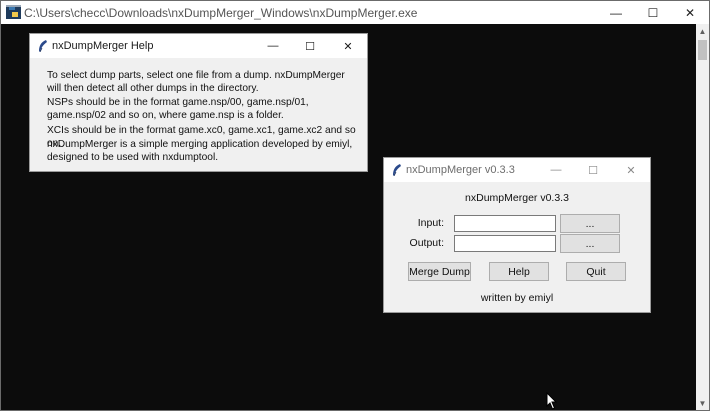 The height and width of the screenshot is (411, 710). Describe the element at coordinates (702, 31) in the screenshot. I see `scroll-up-icon: ▲` at that location.